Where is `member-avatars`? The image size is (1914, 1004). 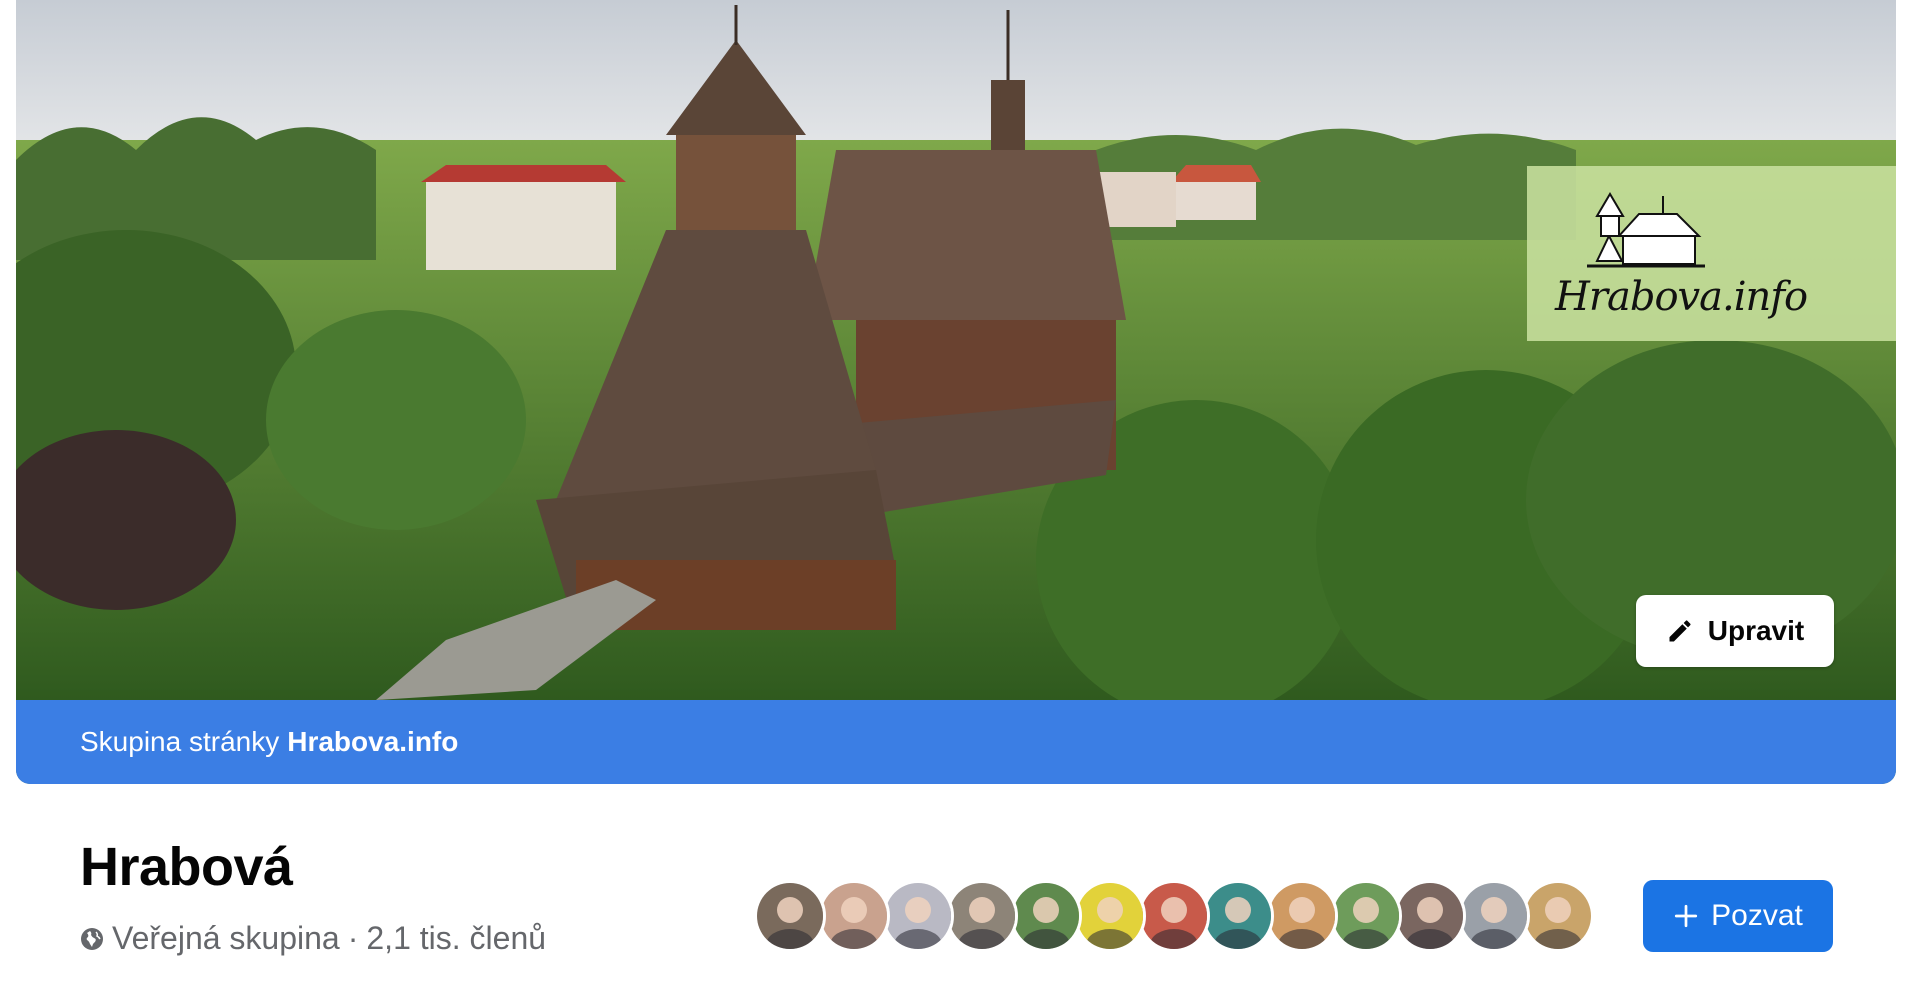 member-avatars is located at coordinates (1174, 916).